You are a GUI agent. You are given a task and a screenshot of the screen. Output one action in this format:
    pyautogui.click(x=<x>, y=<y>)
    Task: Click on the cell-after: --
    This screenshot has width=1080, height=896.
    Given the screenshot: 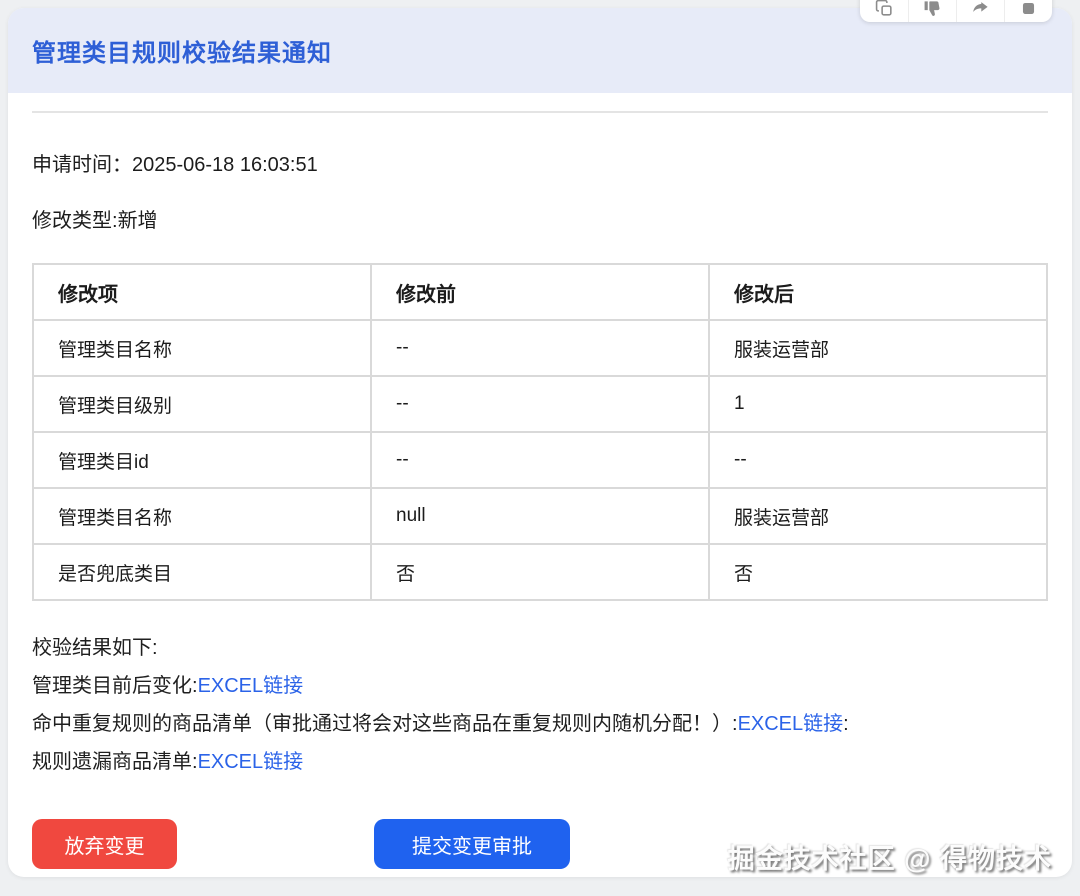 What is the action you would take?
    pyautogui.click(x=878, y=460)
    